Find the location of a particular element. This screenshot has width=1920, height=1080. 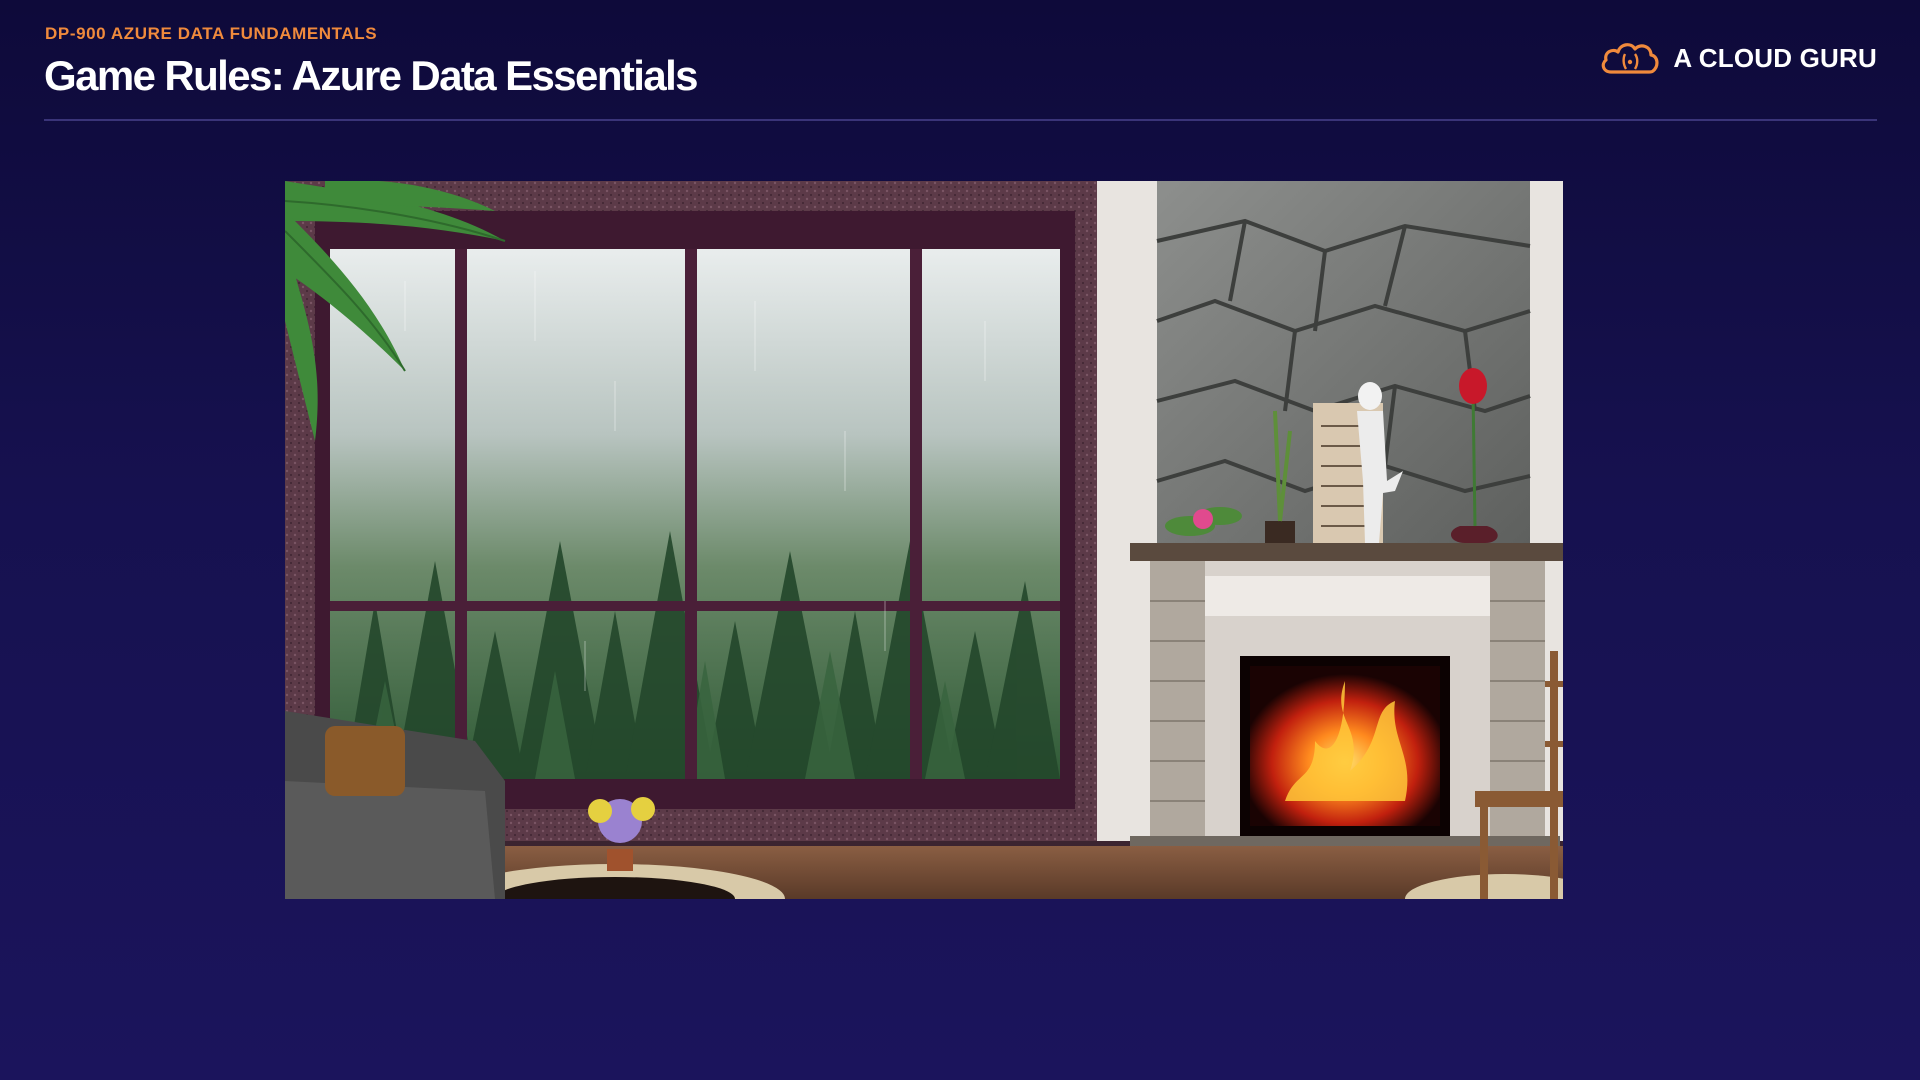

slide-title: Game Rules: Azure Data Essentials is located at coordinates (371, 75).